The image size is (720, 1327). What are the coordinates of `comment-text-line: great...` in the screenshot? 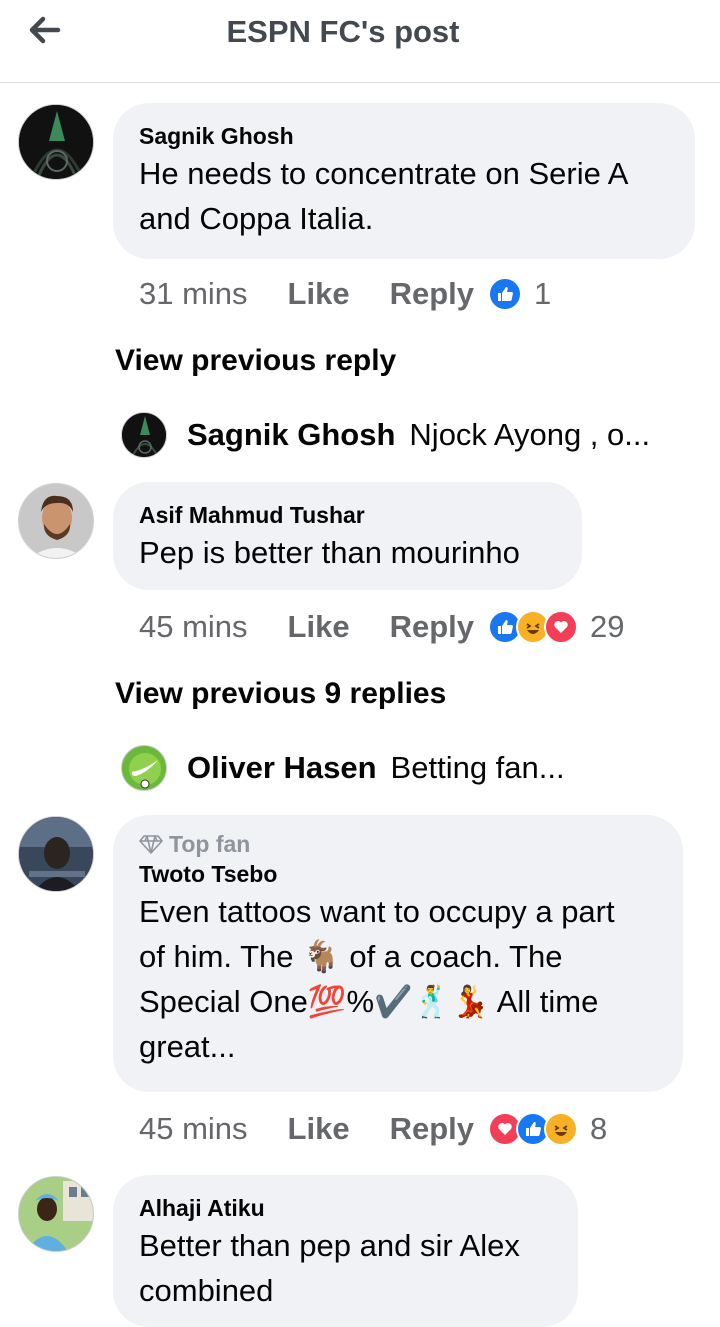 It's located at (187, 1046).